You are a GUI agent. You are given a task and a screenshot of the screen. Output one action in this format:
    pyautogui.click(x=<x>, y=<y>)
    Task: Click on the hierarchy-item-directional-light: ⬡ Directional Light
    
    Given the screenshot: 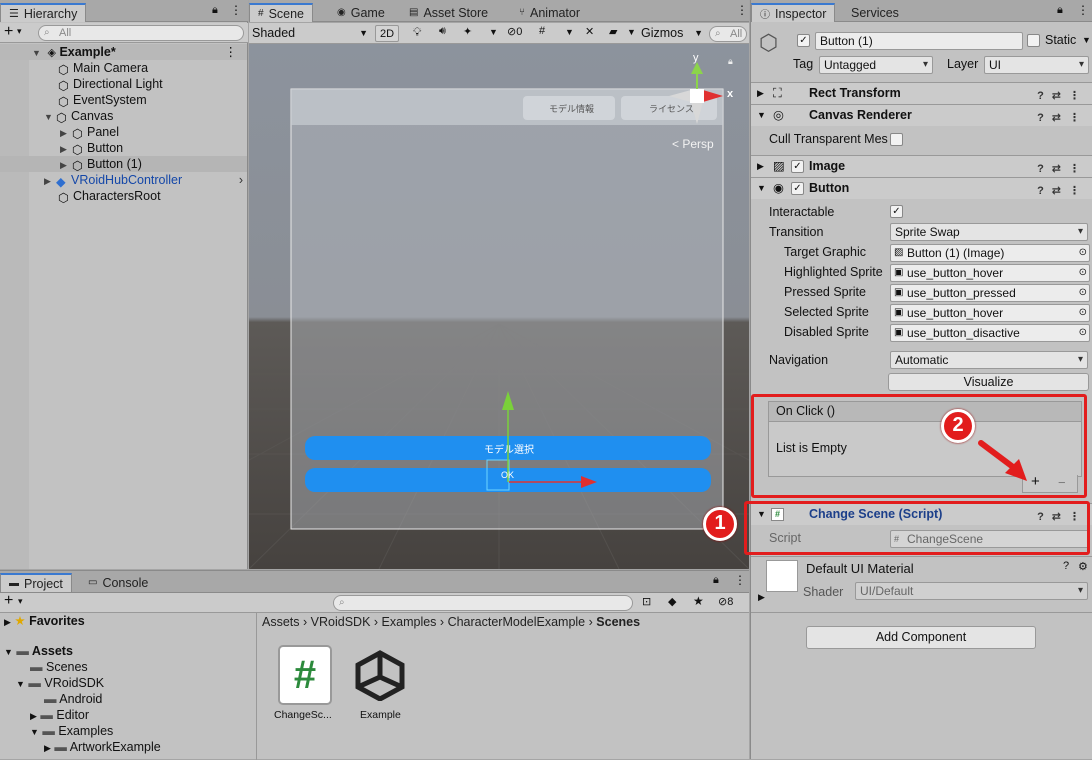 What is the action you would take?
    pyautogui.click(x=123, y=84)
    